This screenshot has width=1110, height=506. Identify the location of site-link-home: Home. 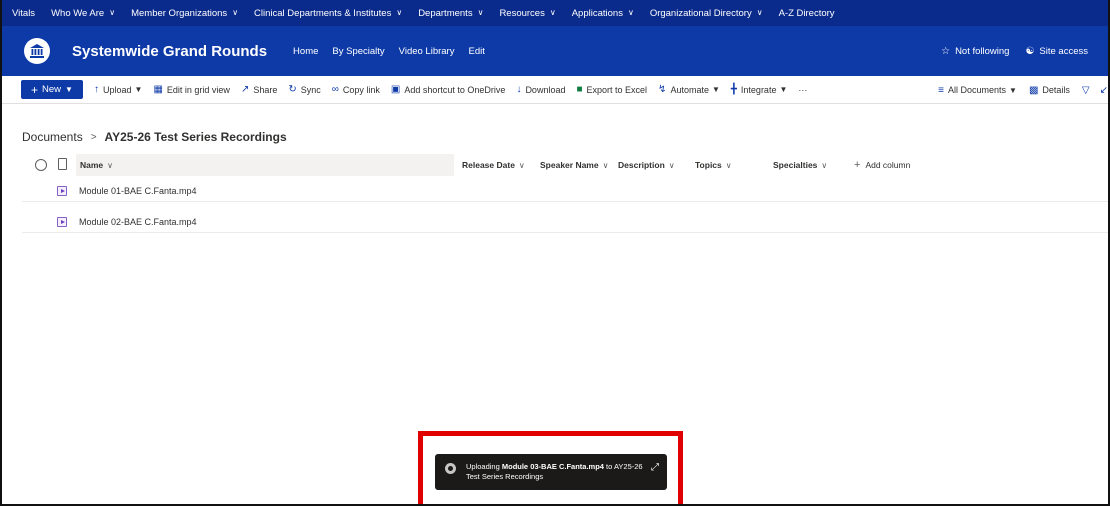
(305, 51).